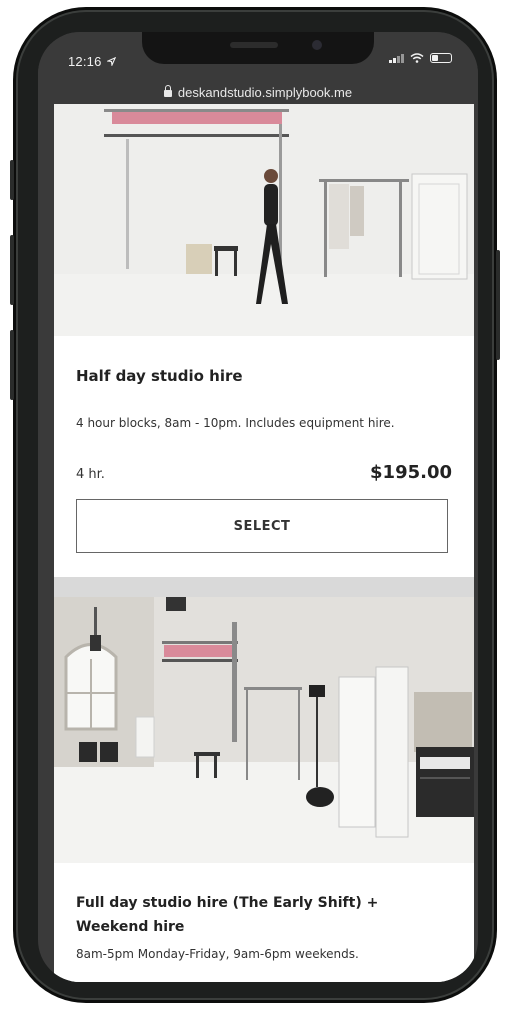 This screenshot has width=508, height=1012. What do you see at coordinates (417, 58) in the screenshot?
I see `wifi-icon` at bounding box center [417, 58].